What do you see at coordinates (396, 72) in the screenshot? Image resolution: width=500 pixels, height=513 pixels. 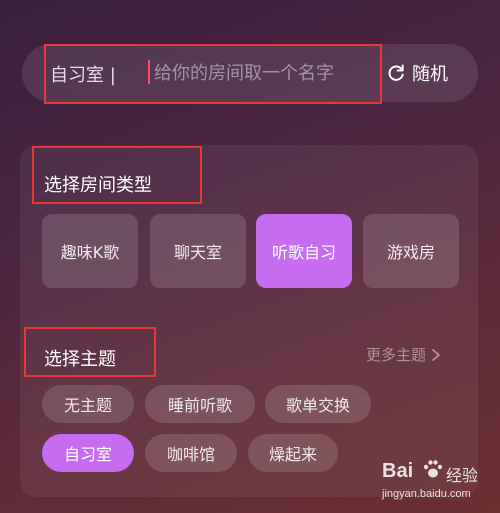 I see `refresh-icon` at bounding box center [396, 72].